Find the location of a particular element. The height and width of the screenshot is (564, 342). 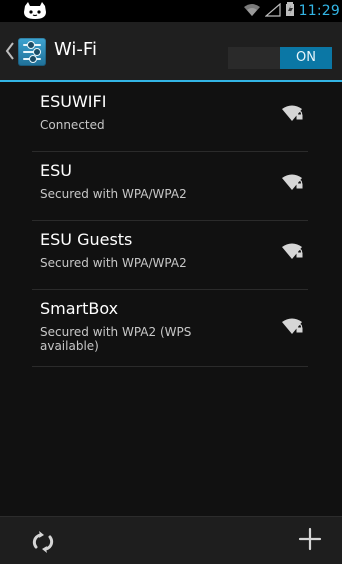

network-item-esuwifi: ESUWIFI Connected is located at coordinates (170, 117).